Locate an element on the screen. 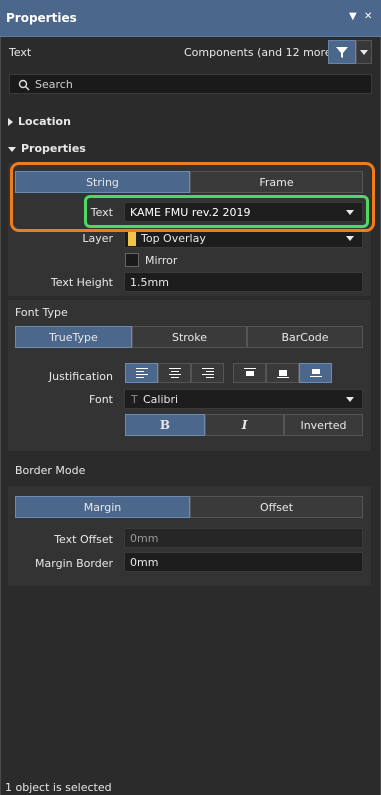 The image size is (381, 795). align-top-button is located at coordinates (249, 373).